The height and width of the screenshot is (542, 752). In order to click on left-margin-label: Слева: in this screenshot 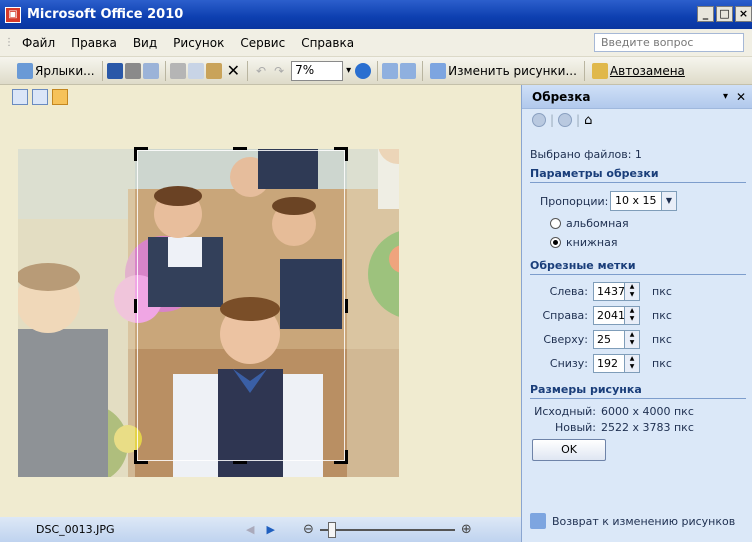, I will do `click(568, 291)`.